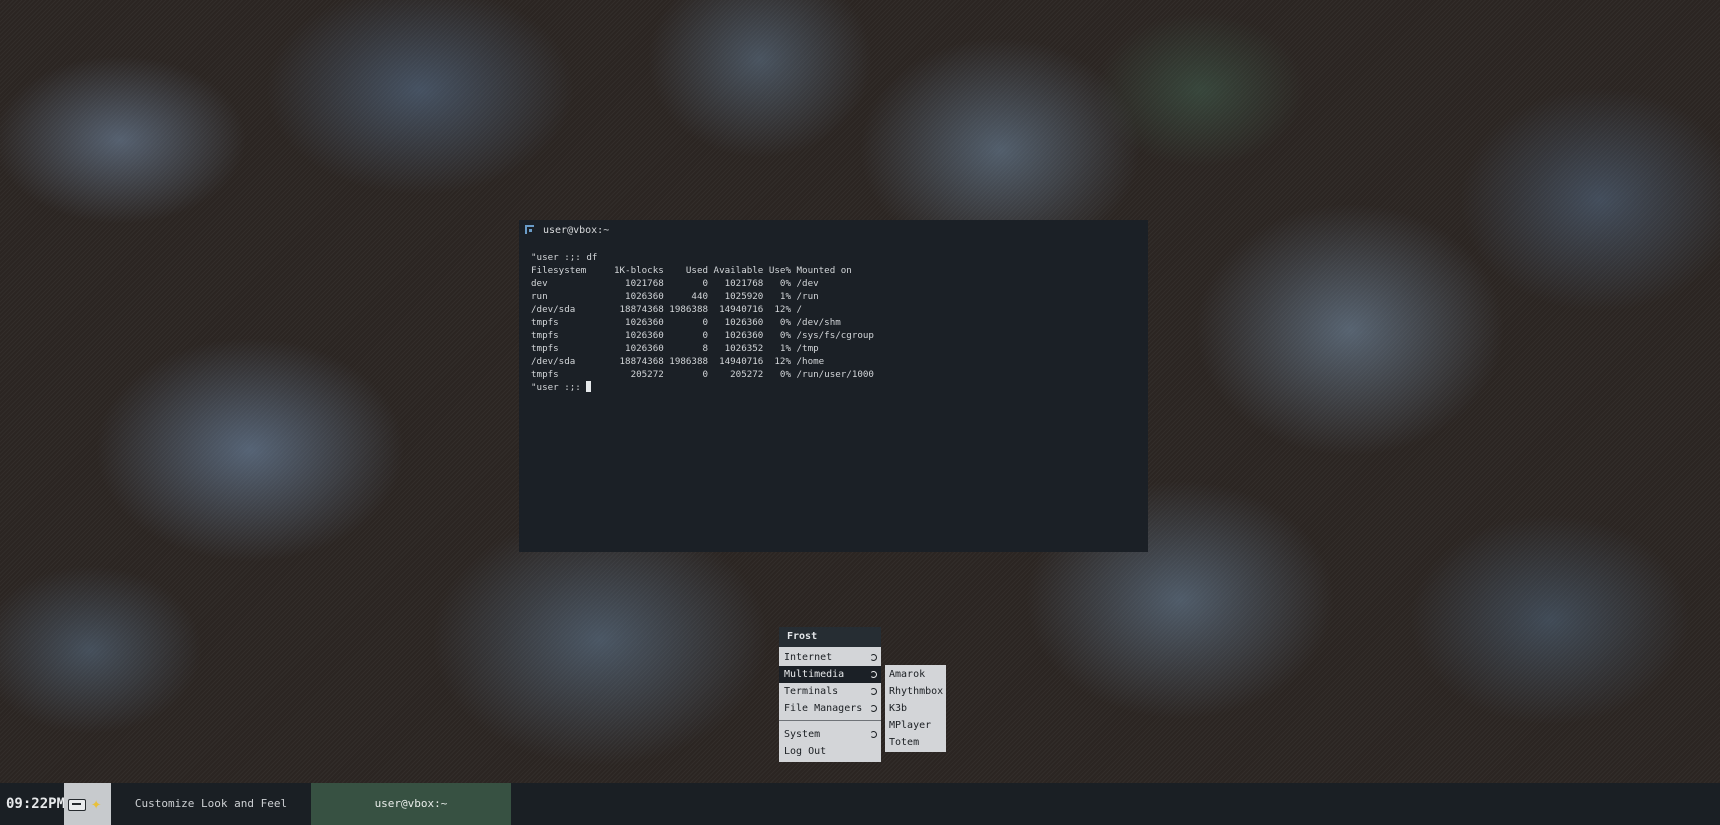 The image size is (1720, 825). Describe the element at coordinates (823, 708) in the screenshot. I see `menu-item-label: File Managers` at that location.